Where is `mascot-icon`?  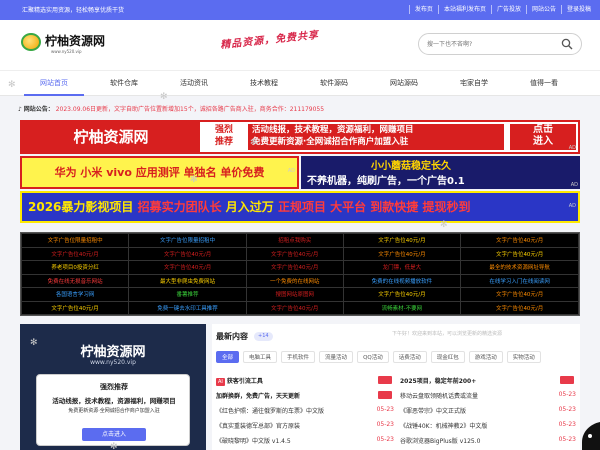 mascot-icon is located at coordinates (583, 433).